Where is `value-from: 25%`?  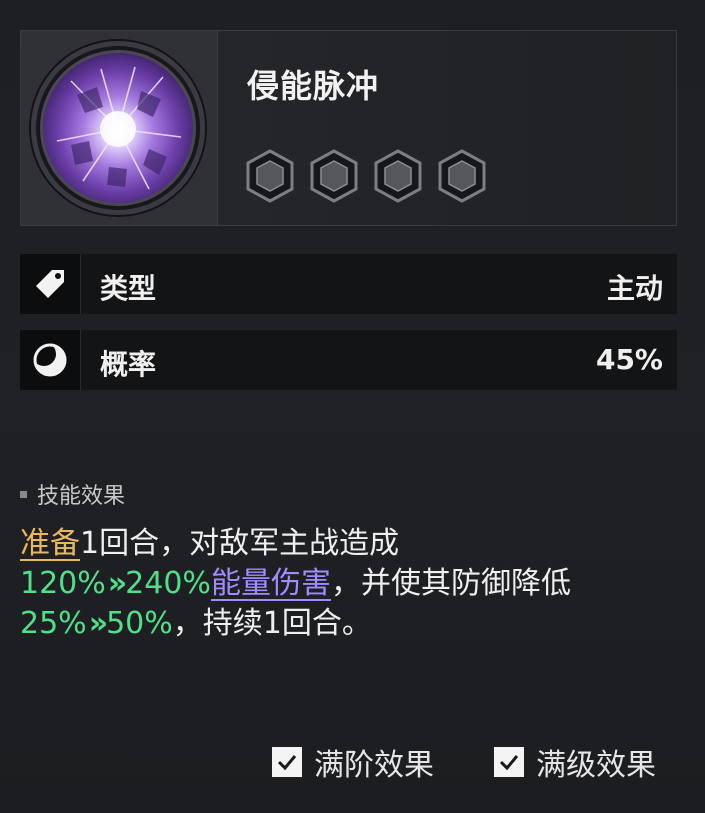 value-from: 25% is located at coordinates (53, 623).